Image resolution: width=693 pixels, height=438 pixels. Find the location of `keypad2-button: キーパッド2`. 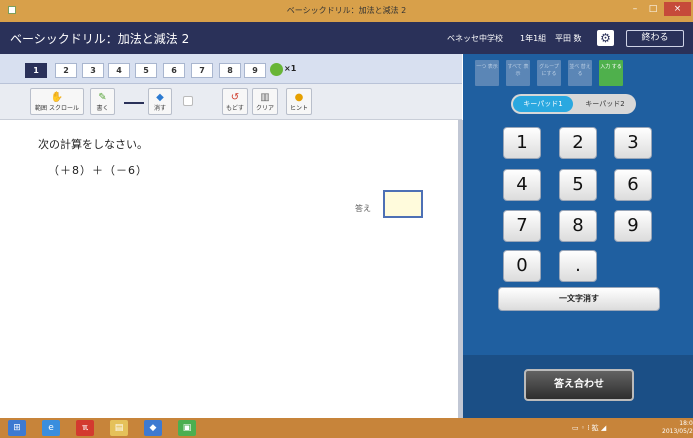

keypad2-button: キーパッド2 is located at coordinates (605, 104).